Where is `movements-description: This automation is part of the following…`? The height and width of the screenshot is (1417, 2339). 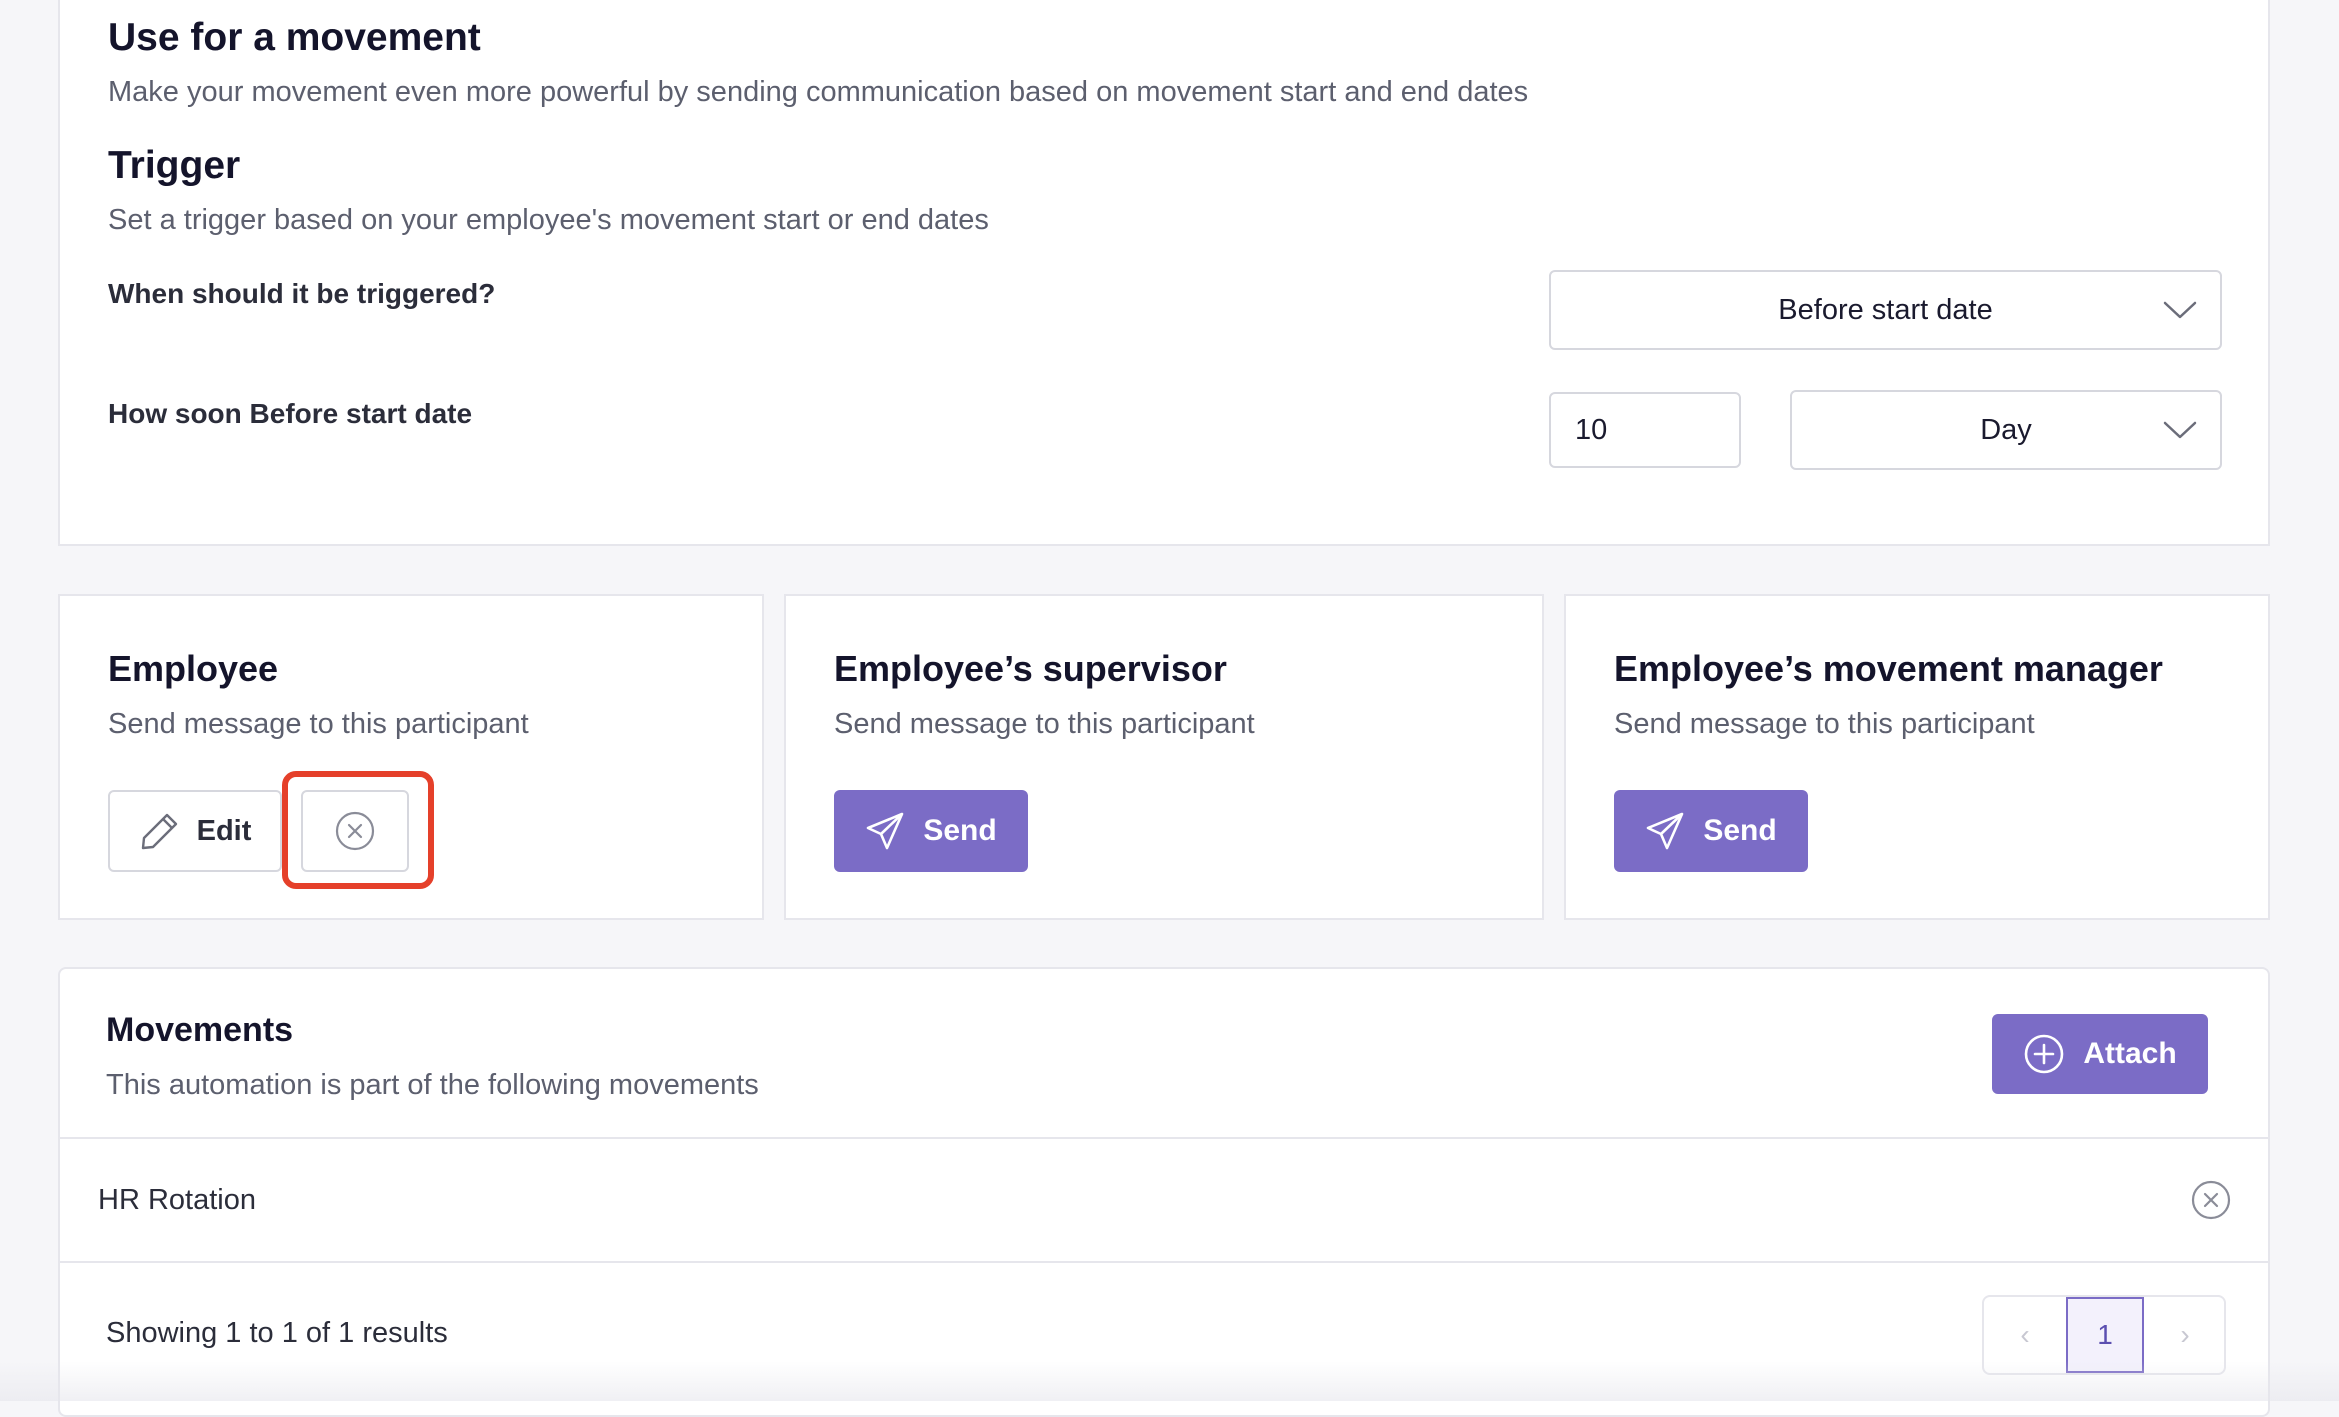 movements-description: This automation is part of the following… is located at coordinates (432, 1085).